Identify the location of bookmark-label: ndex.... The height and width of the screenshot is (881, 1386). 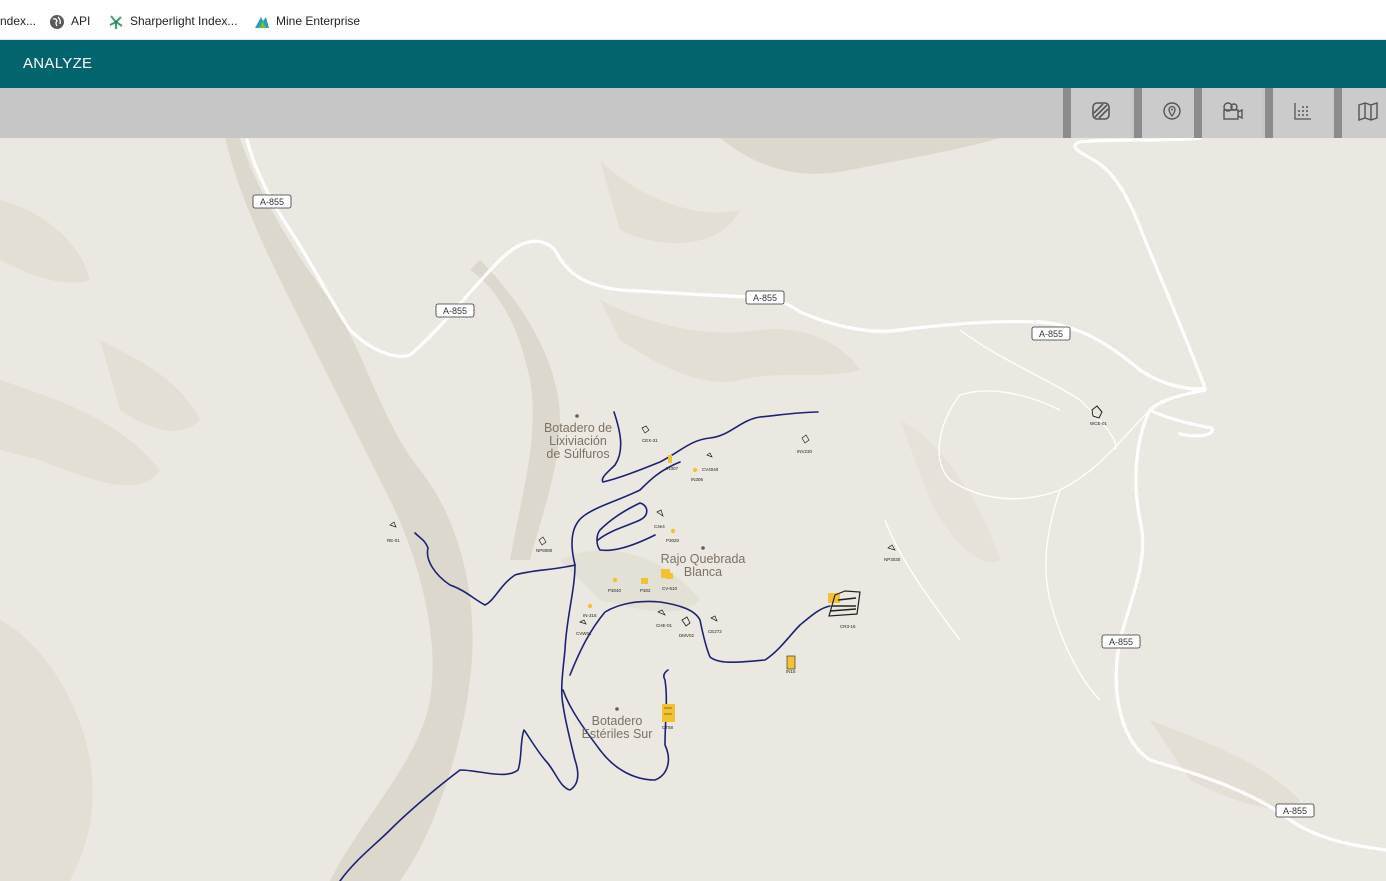
(18, 21).